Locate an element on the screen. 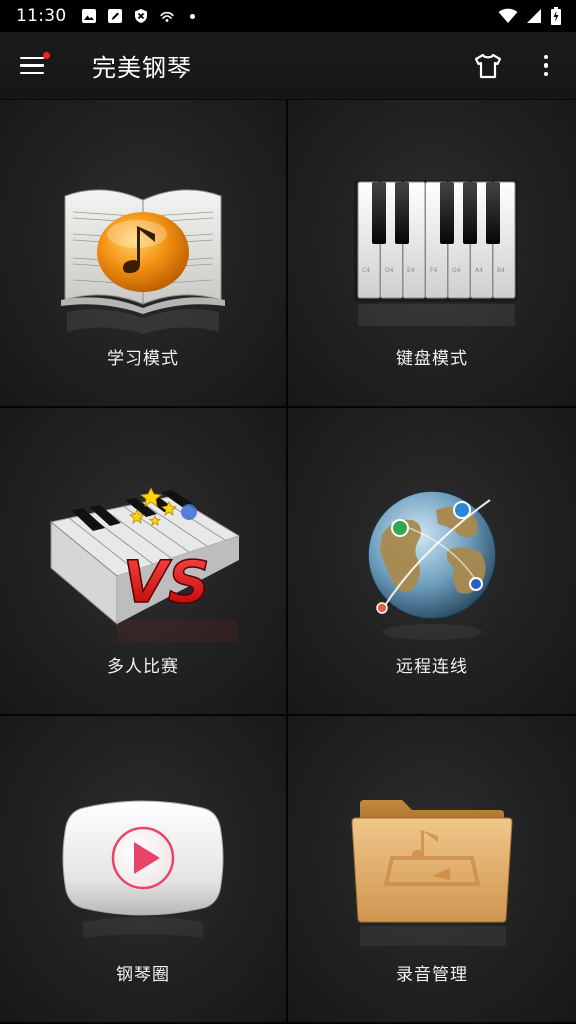 The image size is (576, 1024). shield-icon is located at coordinates (141, 16).